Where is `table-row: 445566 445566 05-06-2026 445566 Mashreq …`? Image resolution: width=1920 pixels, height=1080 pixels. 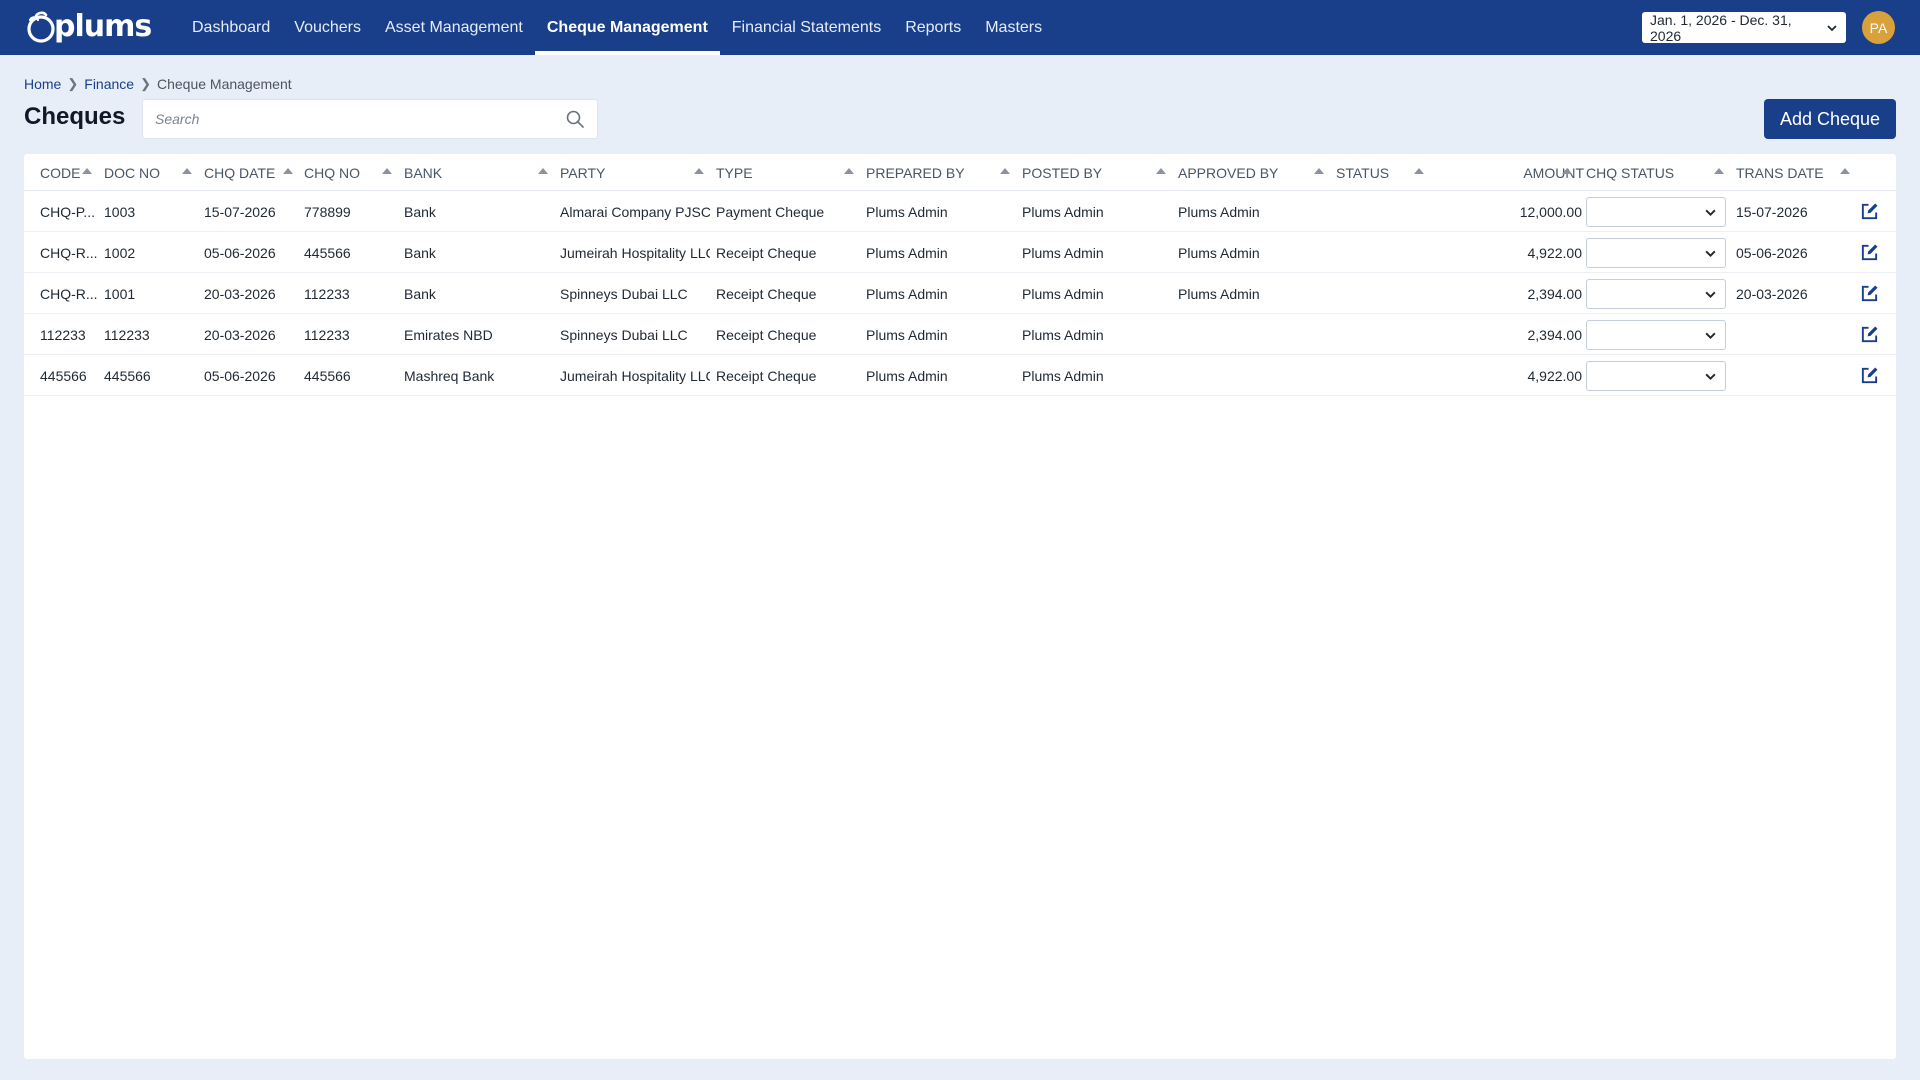
table-row: 445566 445566 05-06-2026 445566 Mashreq … is located at coordinates (960, 375).